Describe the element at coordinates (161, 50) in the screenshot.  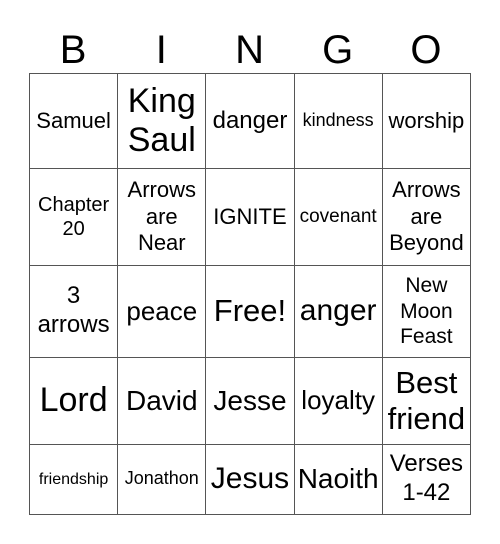
I see `header-letter-i: I` at that location.